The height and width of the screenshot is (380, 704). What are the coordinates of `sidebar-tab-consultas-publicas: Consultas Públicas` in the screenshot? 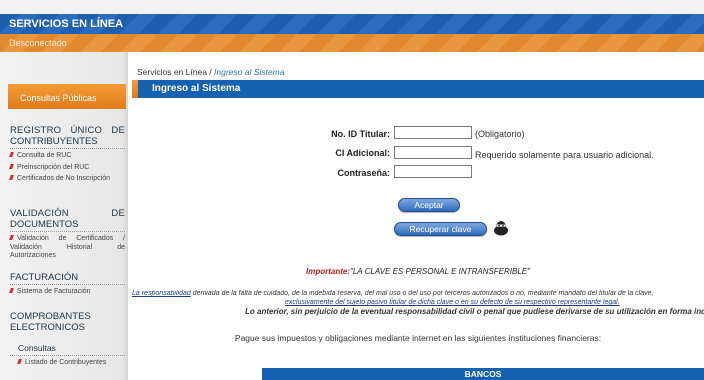 It's located at (67, 96).